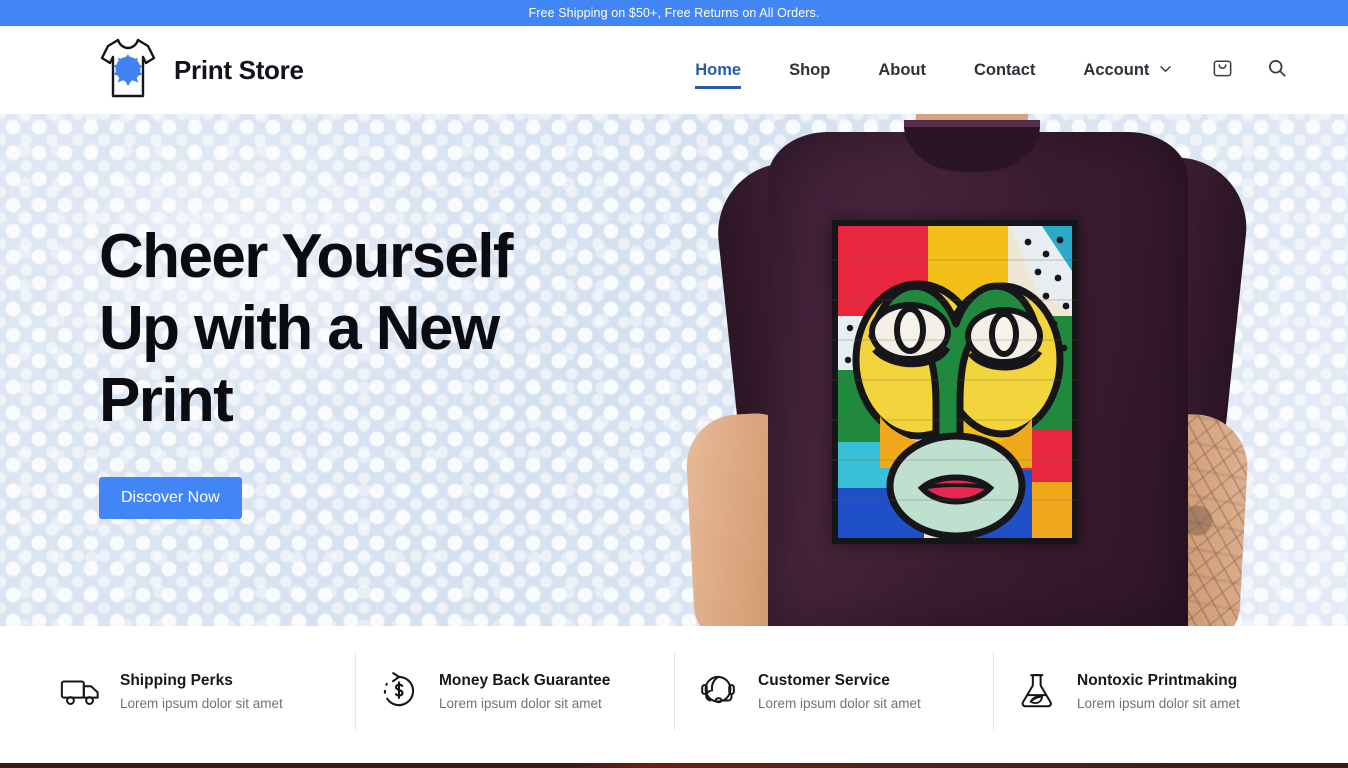  I want to click on shopping-bag-icon, so click(1222, 70).